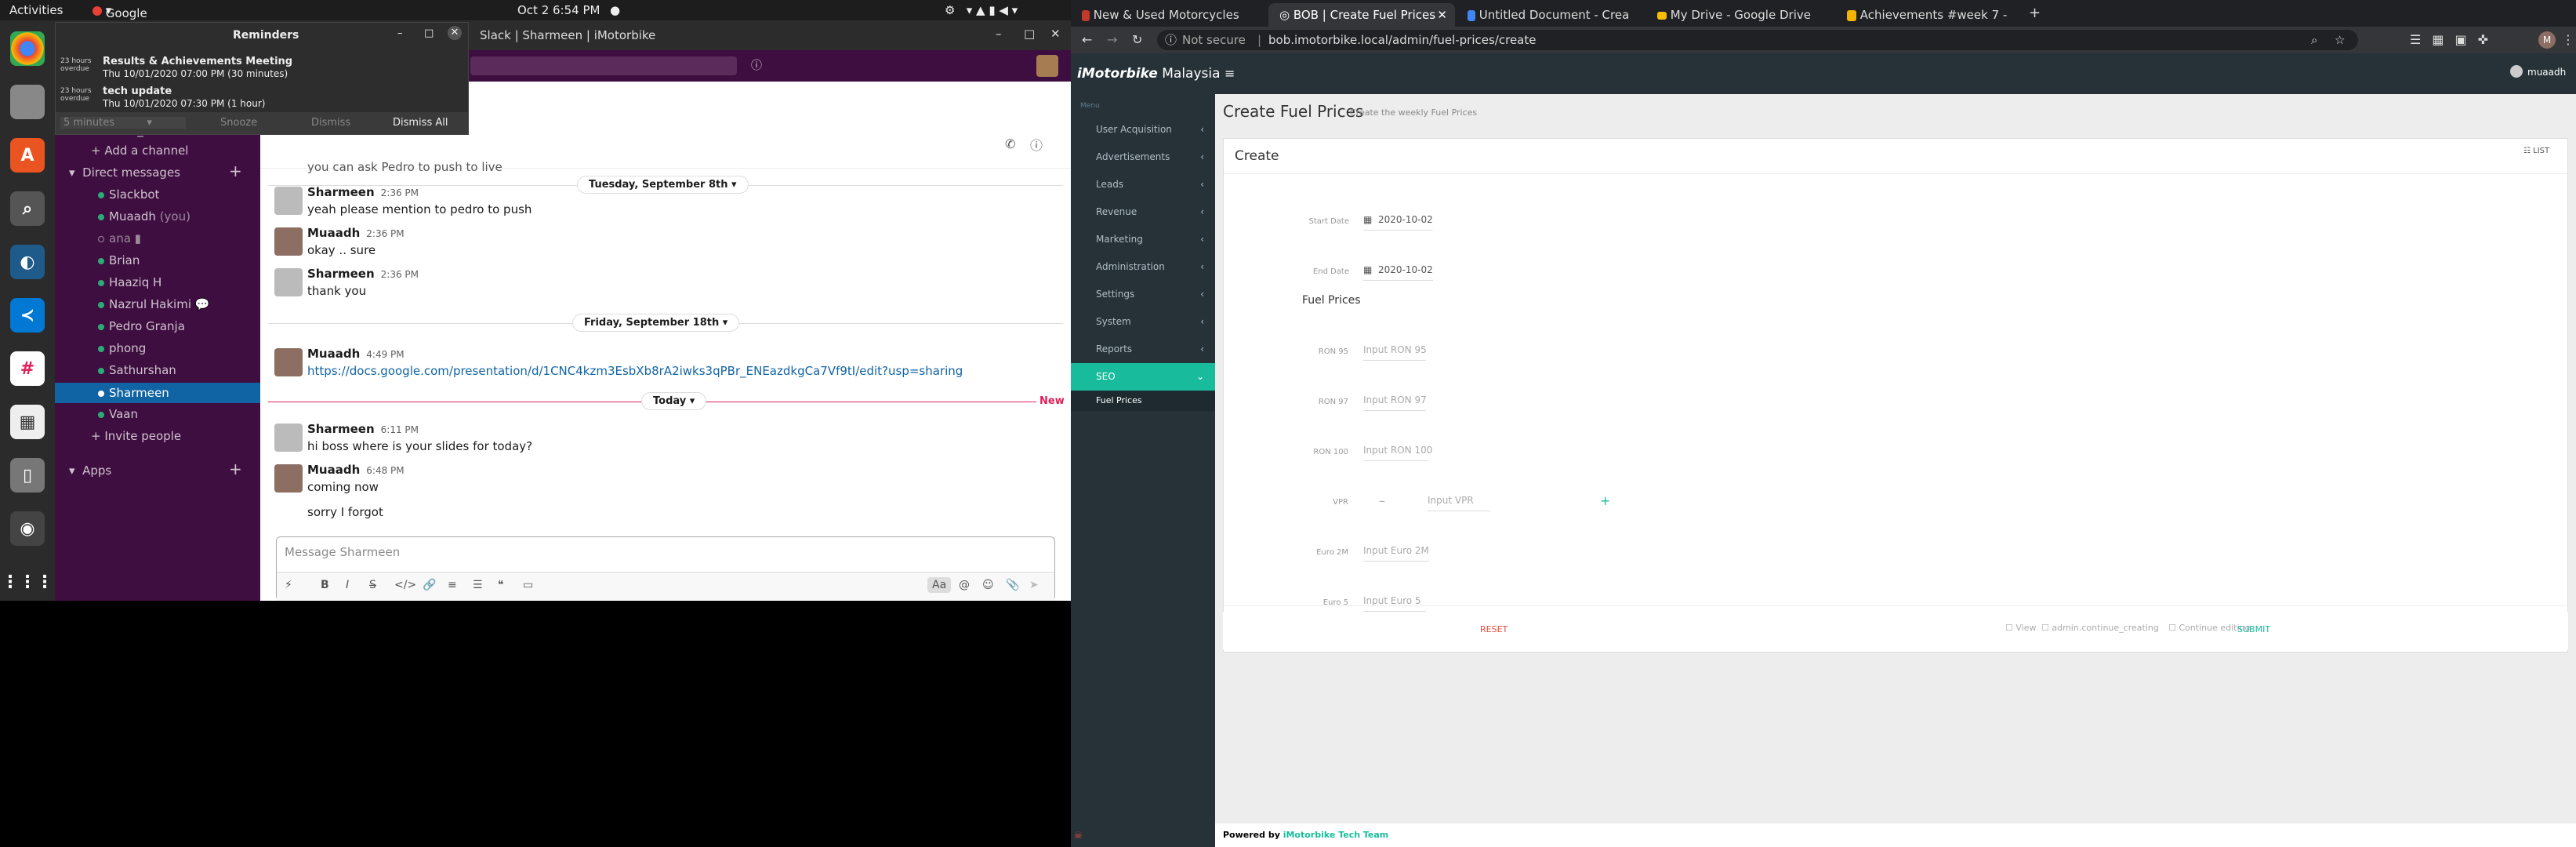 The width and height of the screenshot is (2576, 847). Describe the element at coordinates (1459, 503) in the screenshot. I see `vpr-input: Input VPR` at that location.